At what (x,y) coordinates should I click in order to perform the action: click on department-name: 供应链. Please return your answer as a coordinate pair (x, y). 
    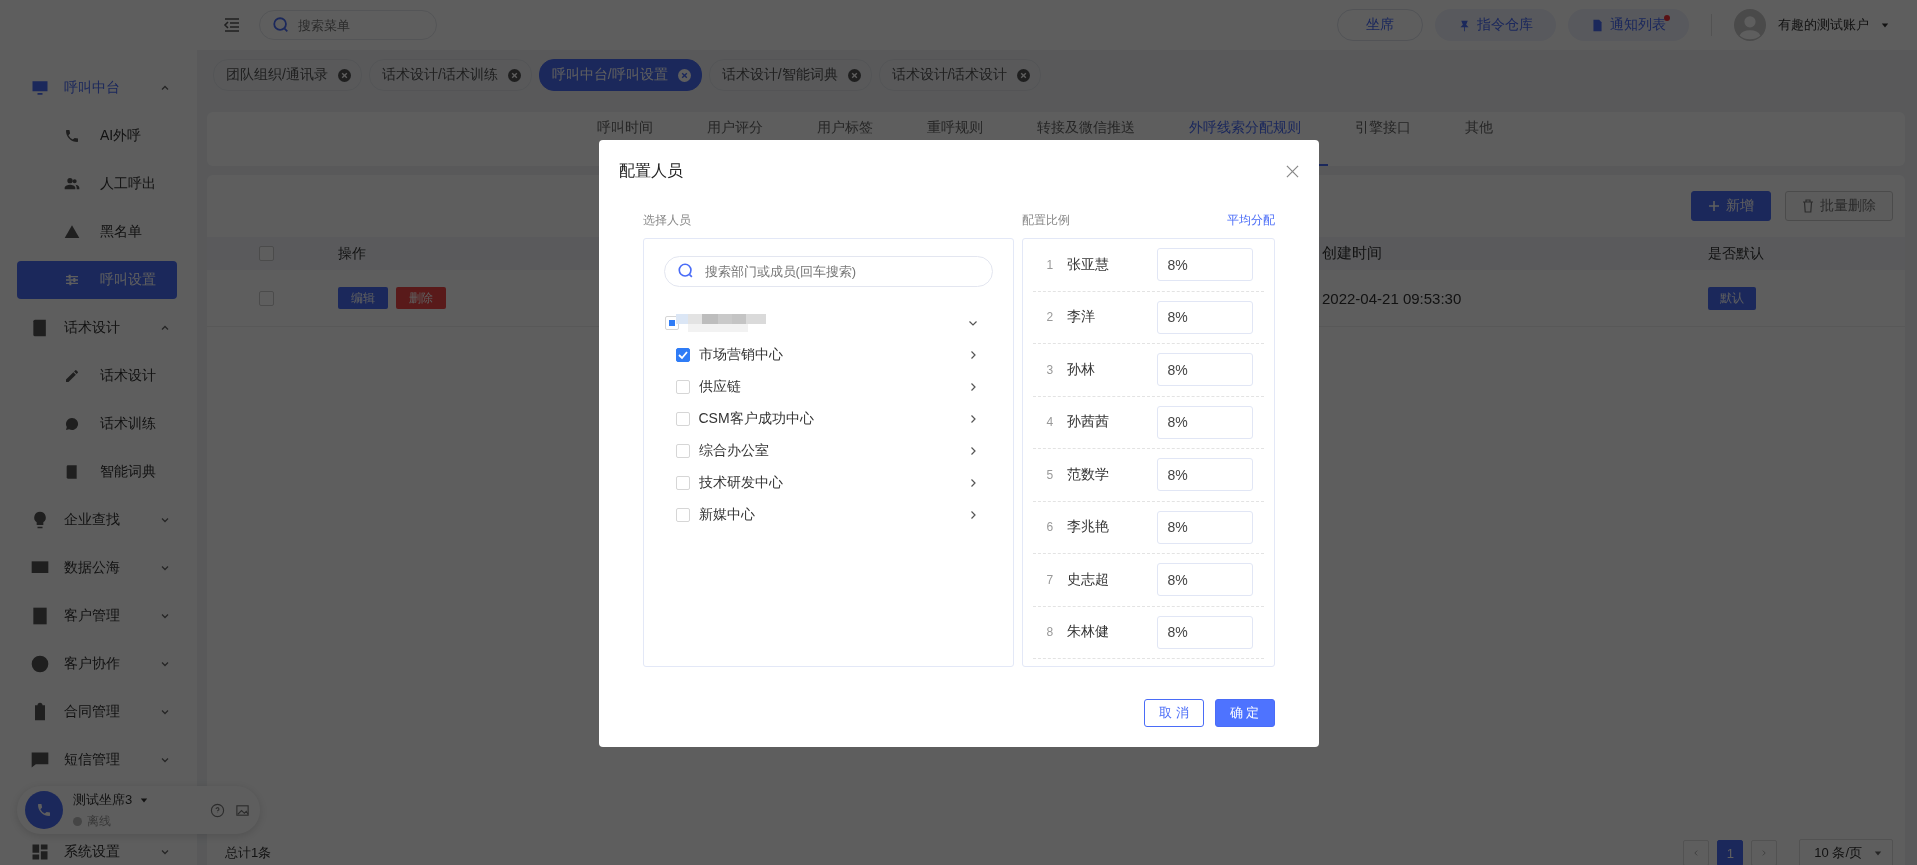
    Looking at the image, I should click on (828, 387).